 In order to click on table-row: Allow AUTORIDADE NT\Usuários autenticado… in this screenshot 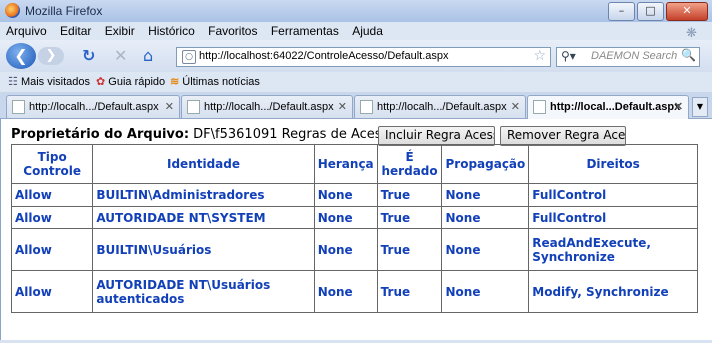, I will do `click(354, 291)`.